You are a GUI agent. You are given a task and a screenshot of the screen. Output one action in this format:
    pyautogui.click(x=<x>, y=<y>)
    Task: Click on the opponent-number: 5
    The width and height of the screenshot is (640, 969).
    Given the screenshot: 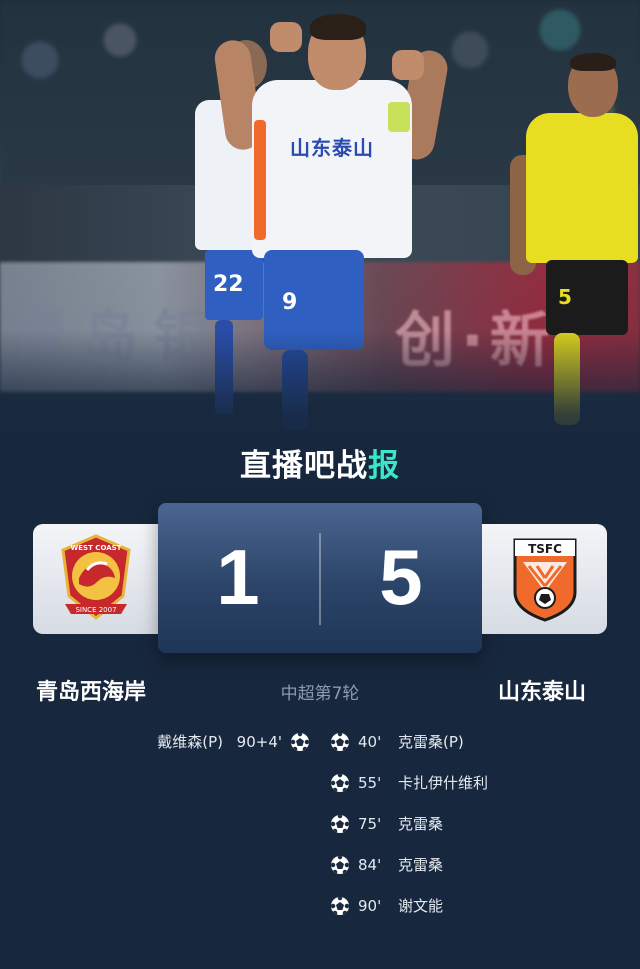 What is the action you would take?
    pyautogui.click(x=565, y=297)
    